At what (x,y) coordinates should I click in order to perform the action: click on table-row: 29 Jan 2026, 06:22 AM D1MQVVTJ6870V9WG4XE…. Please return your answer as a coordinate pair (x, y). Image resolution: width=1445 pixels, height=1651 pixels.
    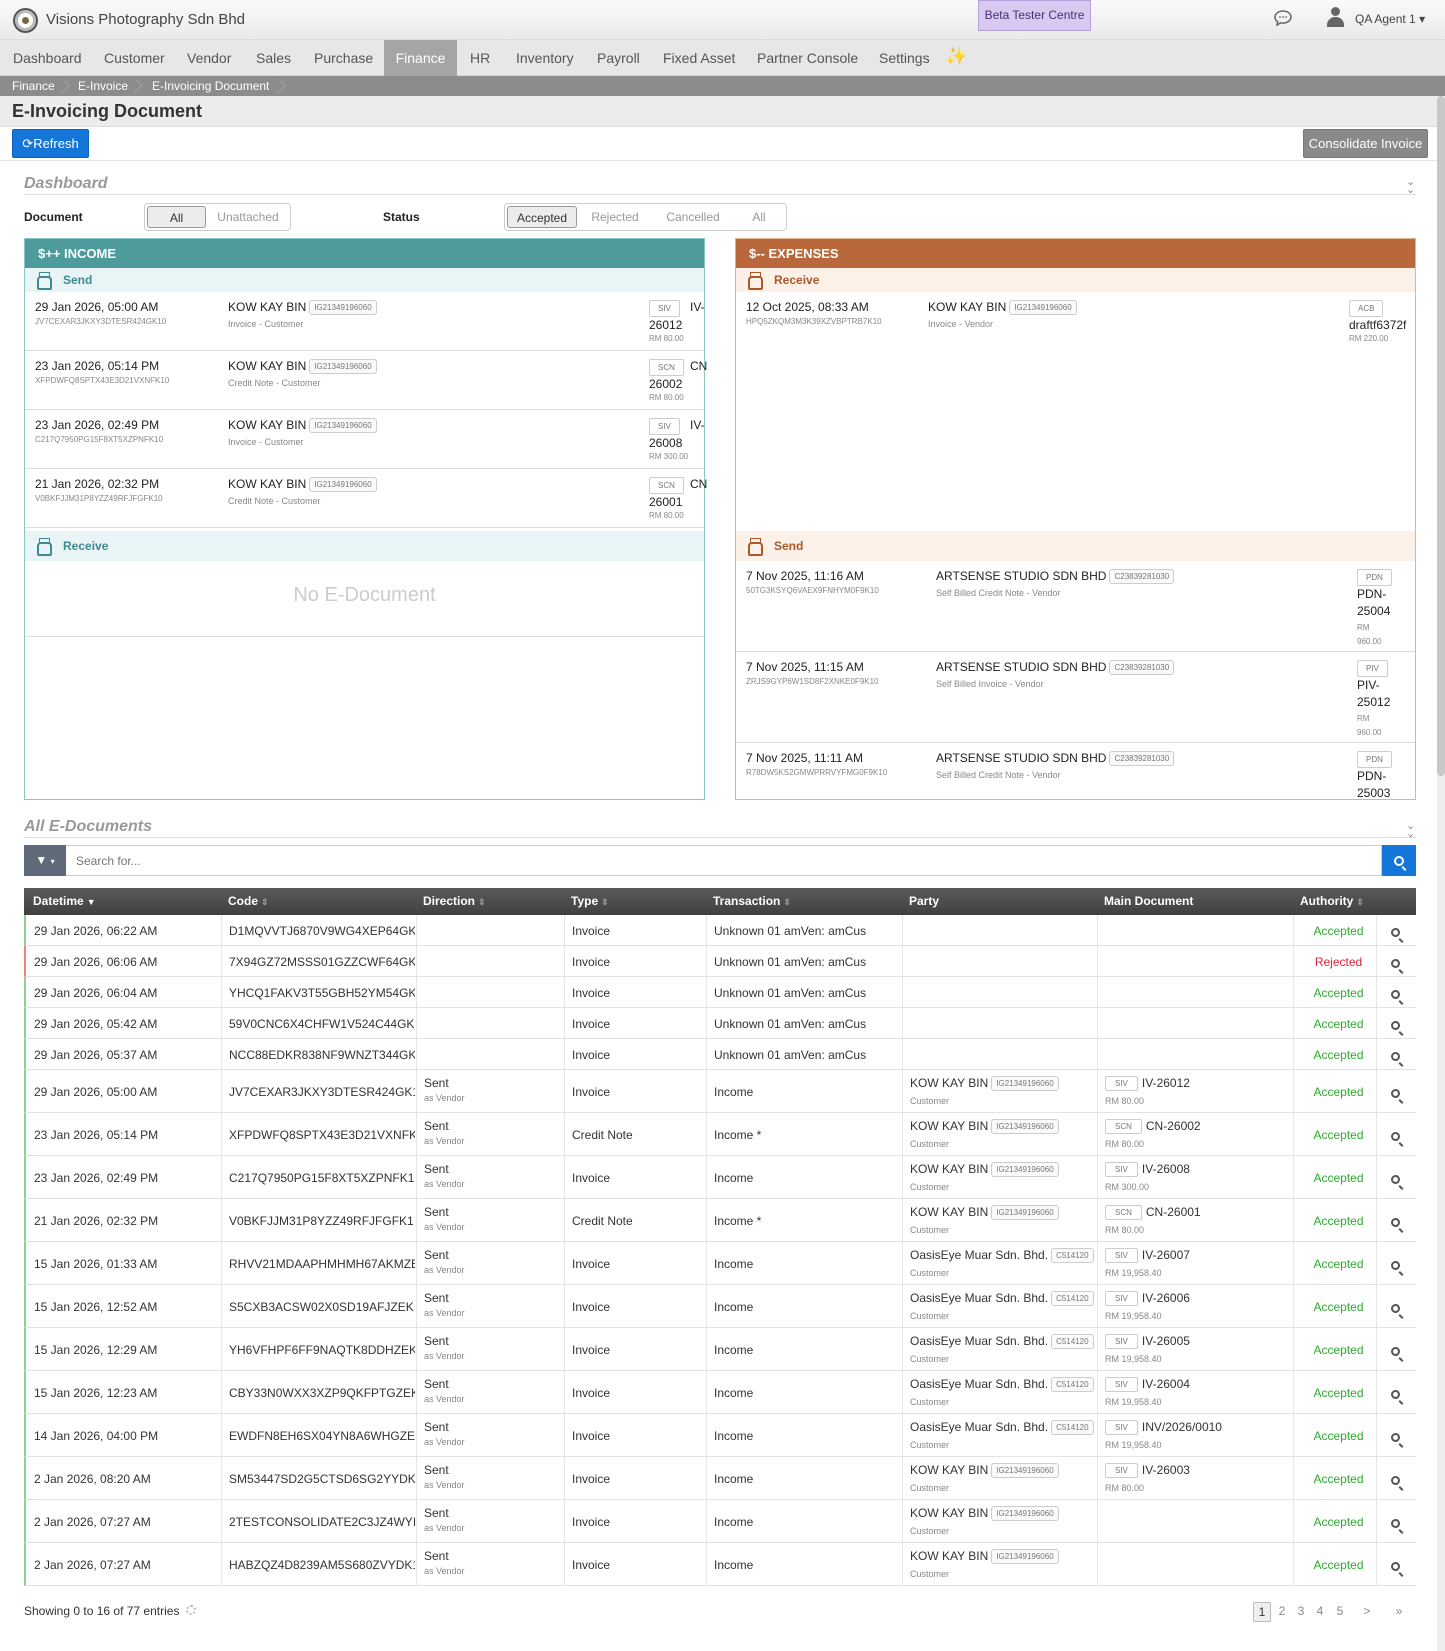
    Looking at the image, I should click on (720, 930).